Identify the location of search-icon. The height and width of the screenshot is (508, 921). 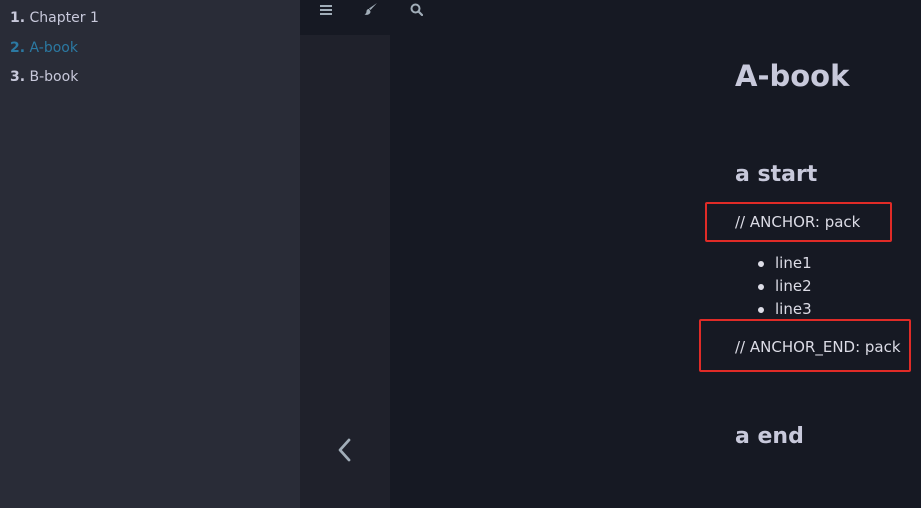
(416, 9).